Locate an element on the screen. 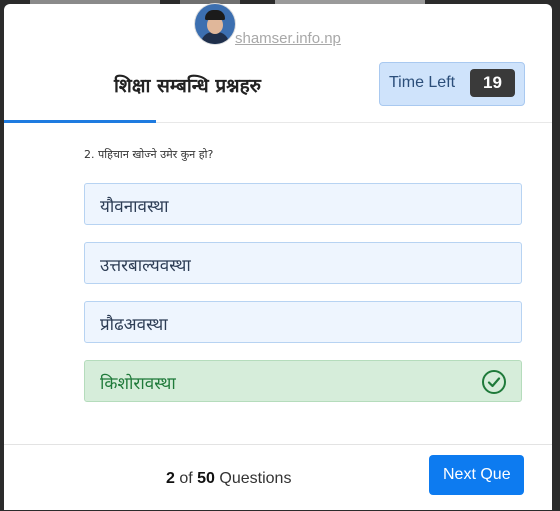  timer-badge: Time Left 19 is located at coordinates (452, 84).